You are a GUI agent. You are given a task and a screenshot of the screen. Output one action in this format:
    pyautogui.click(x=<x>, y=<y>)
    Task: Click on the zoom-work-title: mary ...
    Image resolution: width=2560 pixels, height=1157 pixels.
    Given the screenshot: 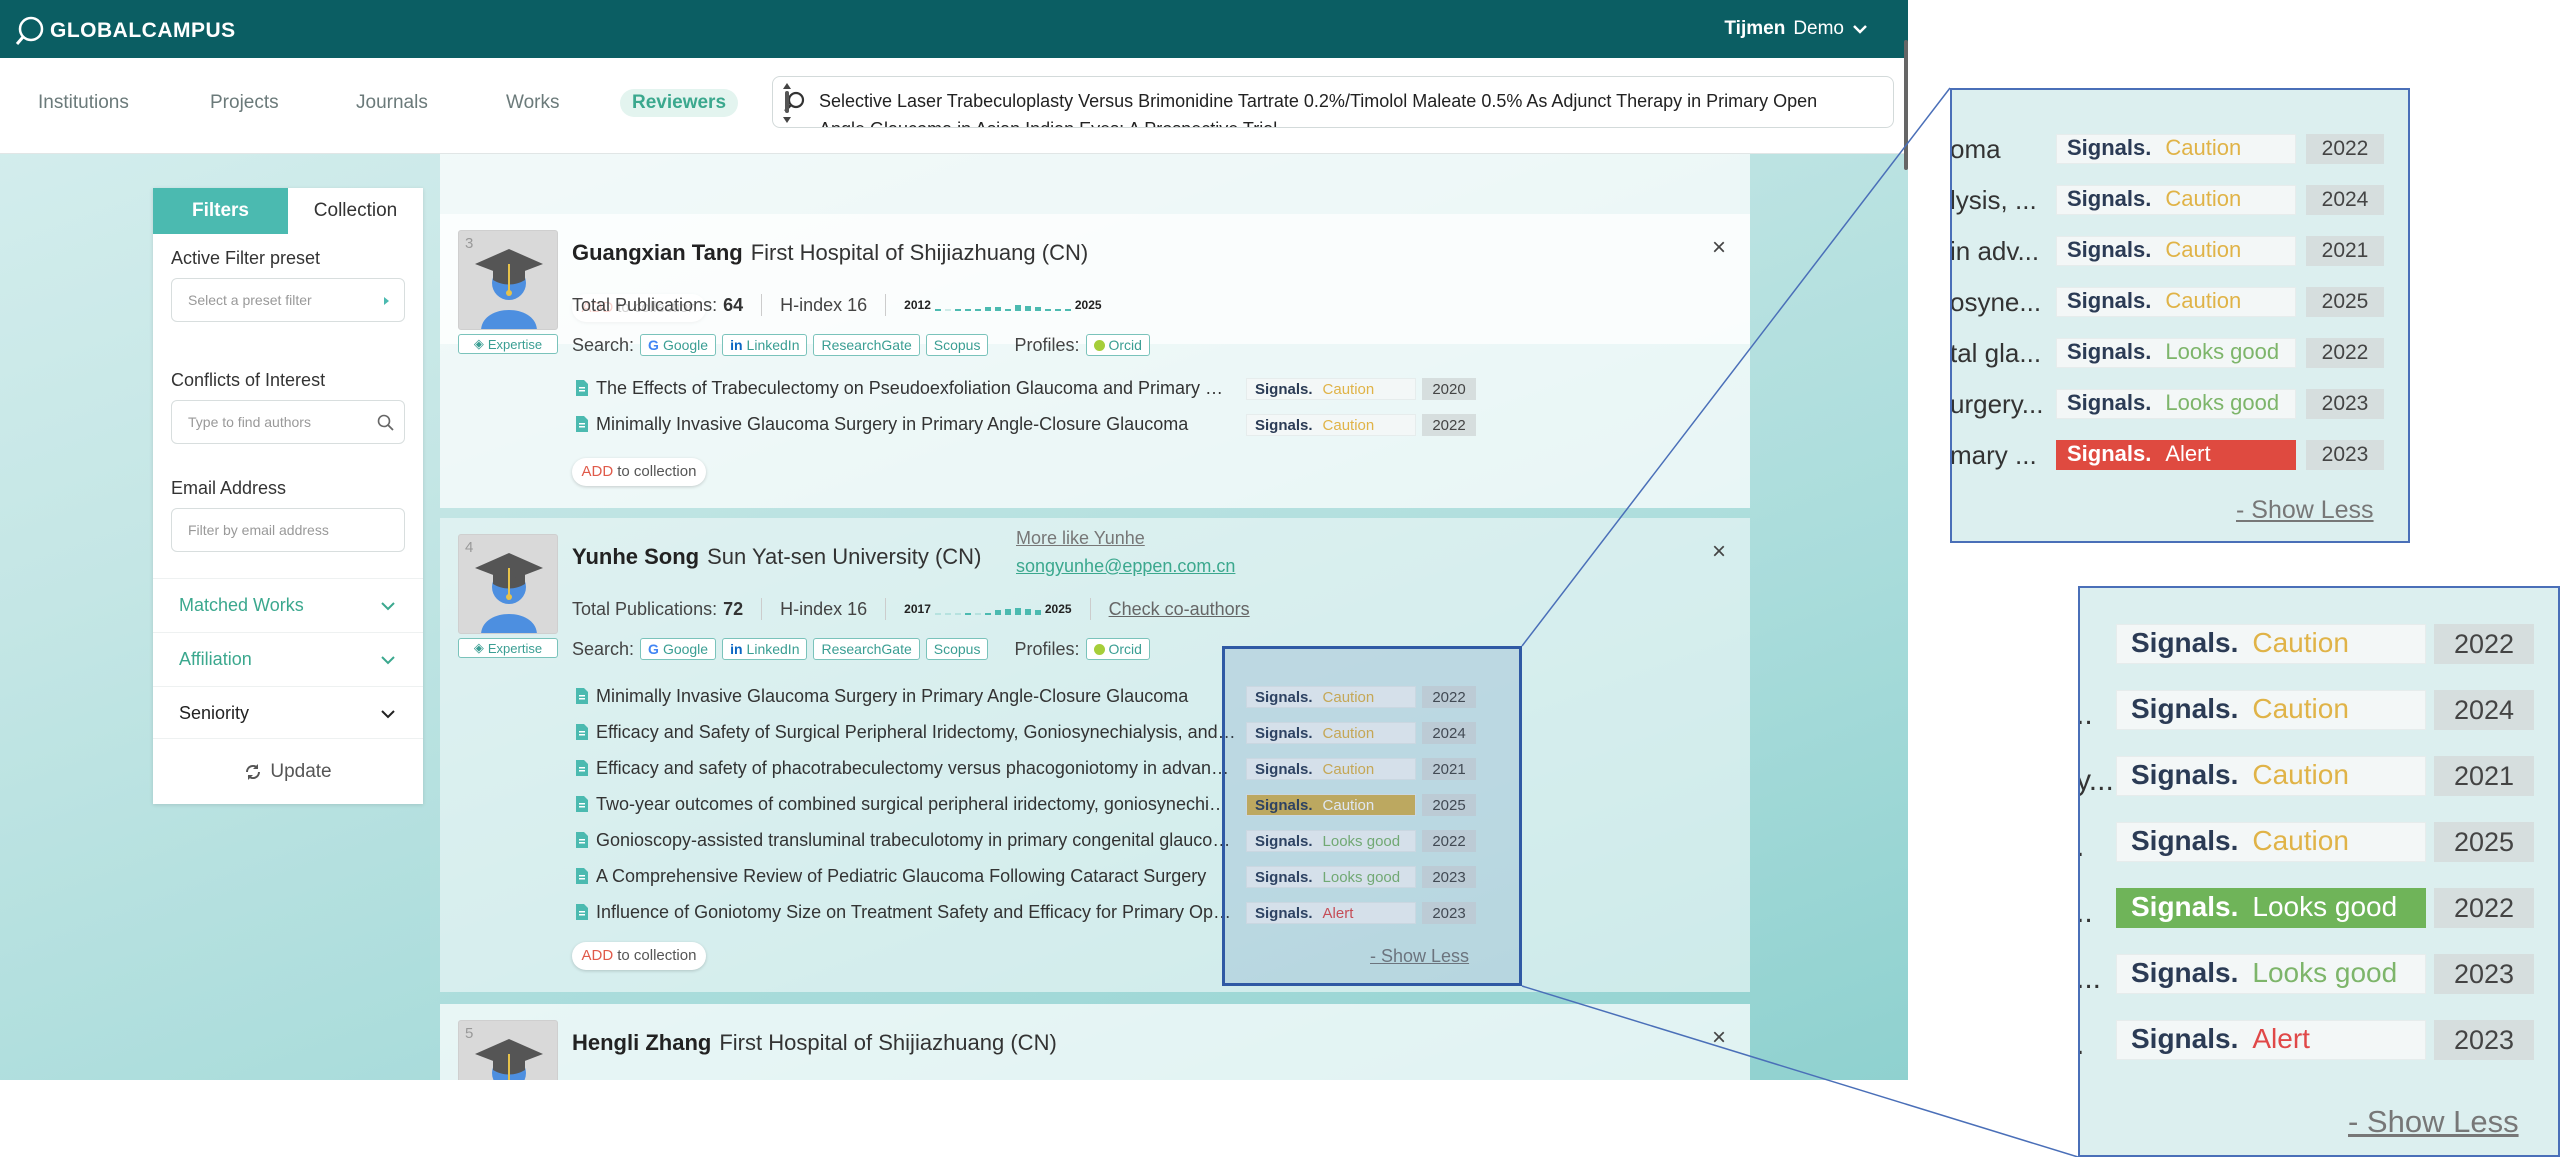 What is the action you would take?
    pyautogui.click(x=1993, y=455)
    